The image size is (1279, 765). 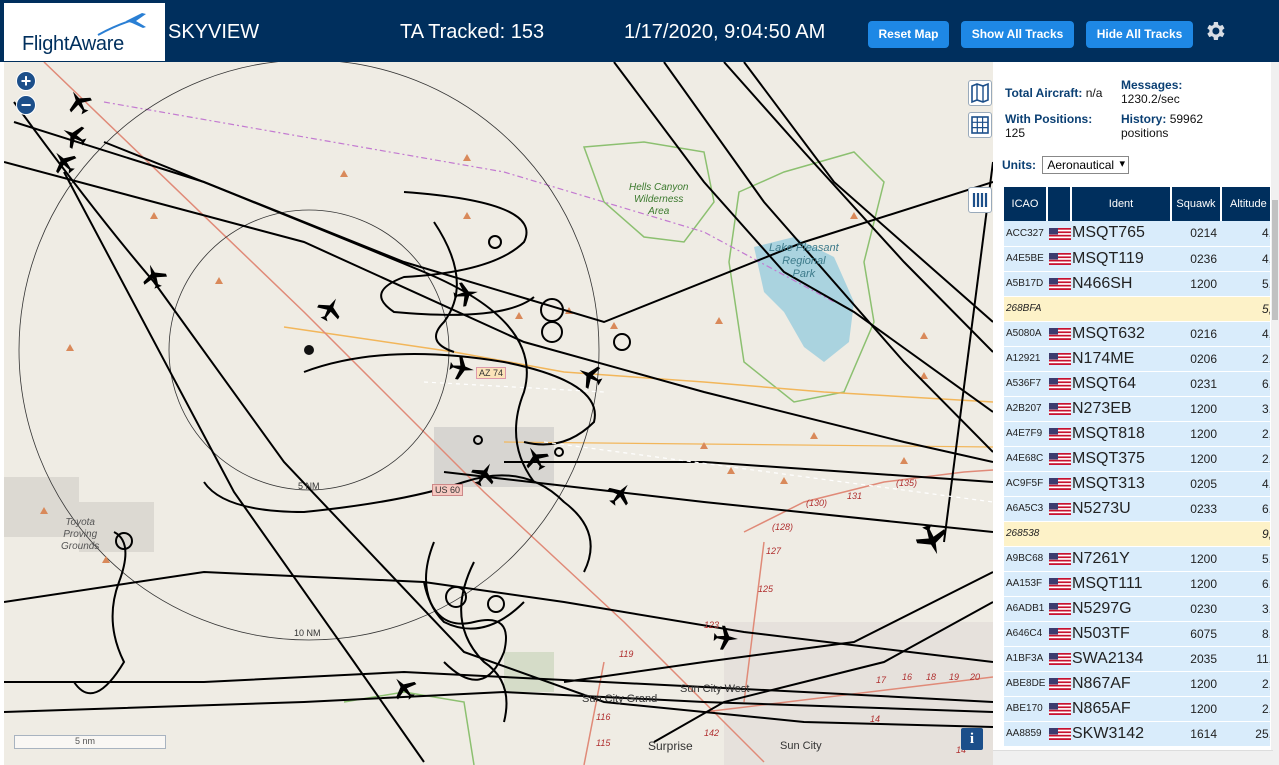 I want to click on table-row: 268538 9,725, so click(x=1137, y=534).